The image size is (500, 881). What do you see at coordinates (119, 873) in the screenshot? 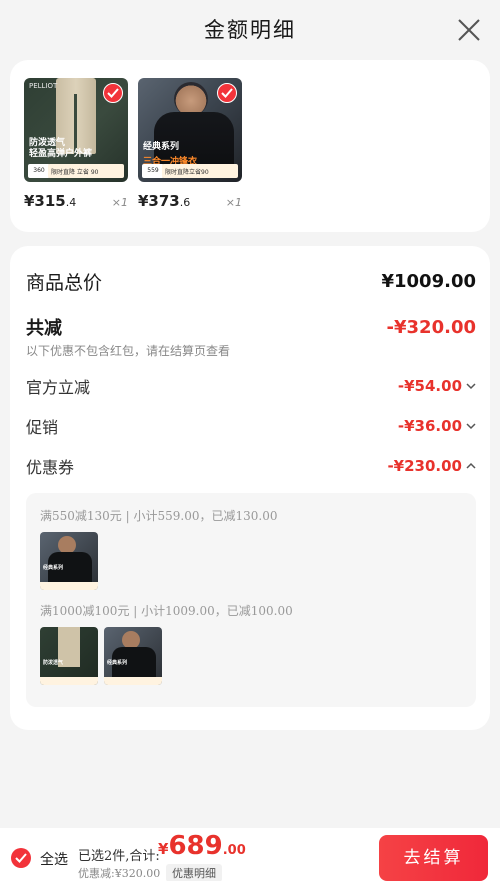
I see `discount-amount: 优惠减:¥320.00` at bounding box center [119, 873].